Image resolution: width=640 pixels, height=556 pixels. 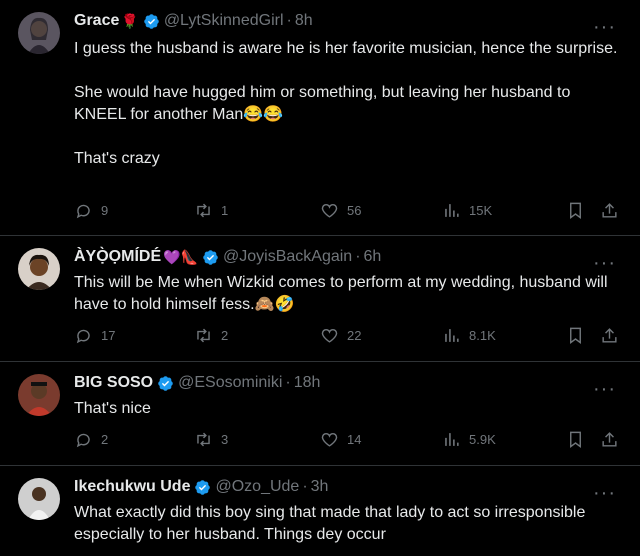 What do you see at coordinates (354, 439) in the screenshot?
I see `like-count: 14` at bounding box center [354, 439].